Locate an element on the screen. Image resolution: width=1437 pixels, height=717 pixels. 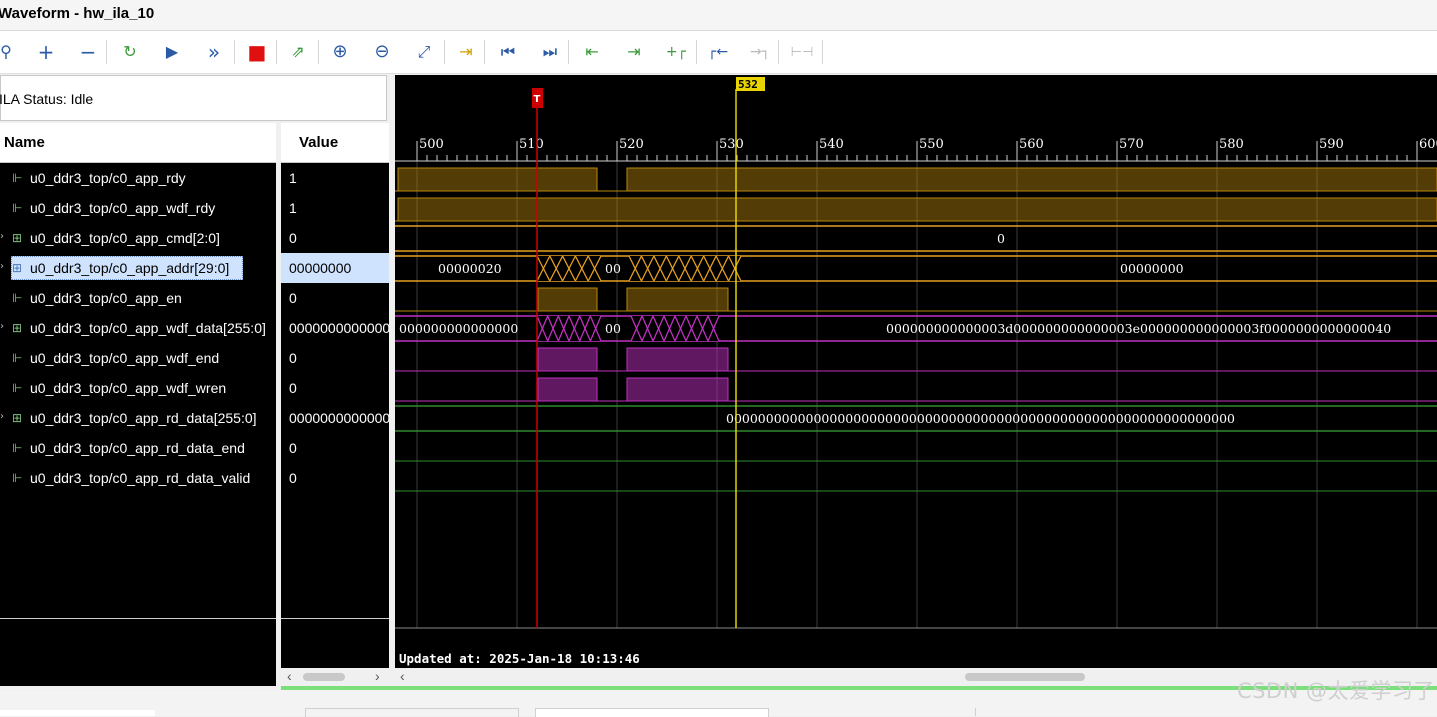
ila-status-text: ILA Status: Idle is located at coordinates (47, 99).